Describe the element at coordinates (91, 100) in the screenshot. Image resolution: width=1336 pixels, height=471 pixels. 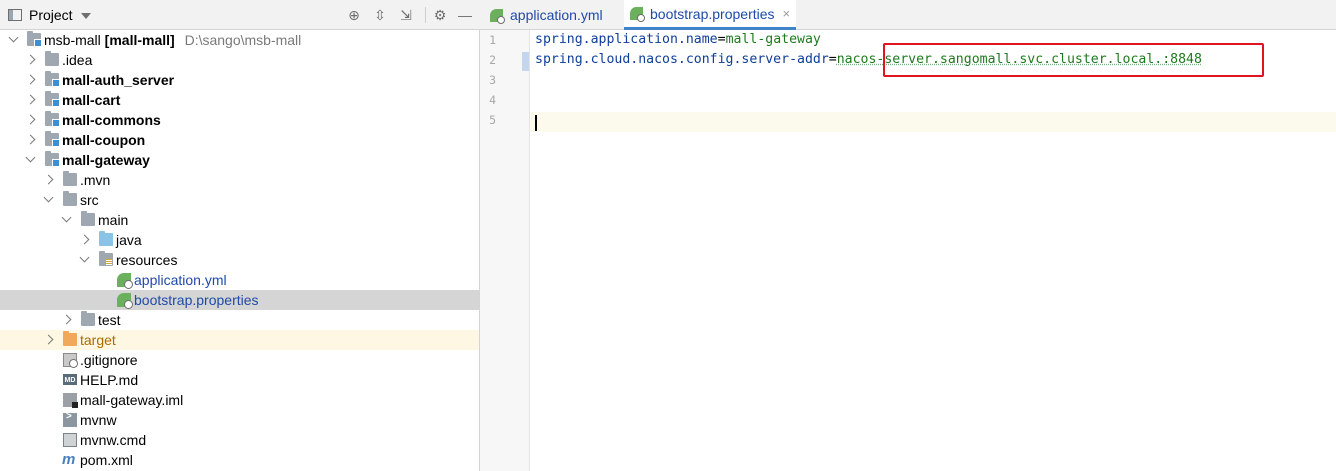
I see `tree-item-label: mall-cart` at that location.